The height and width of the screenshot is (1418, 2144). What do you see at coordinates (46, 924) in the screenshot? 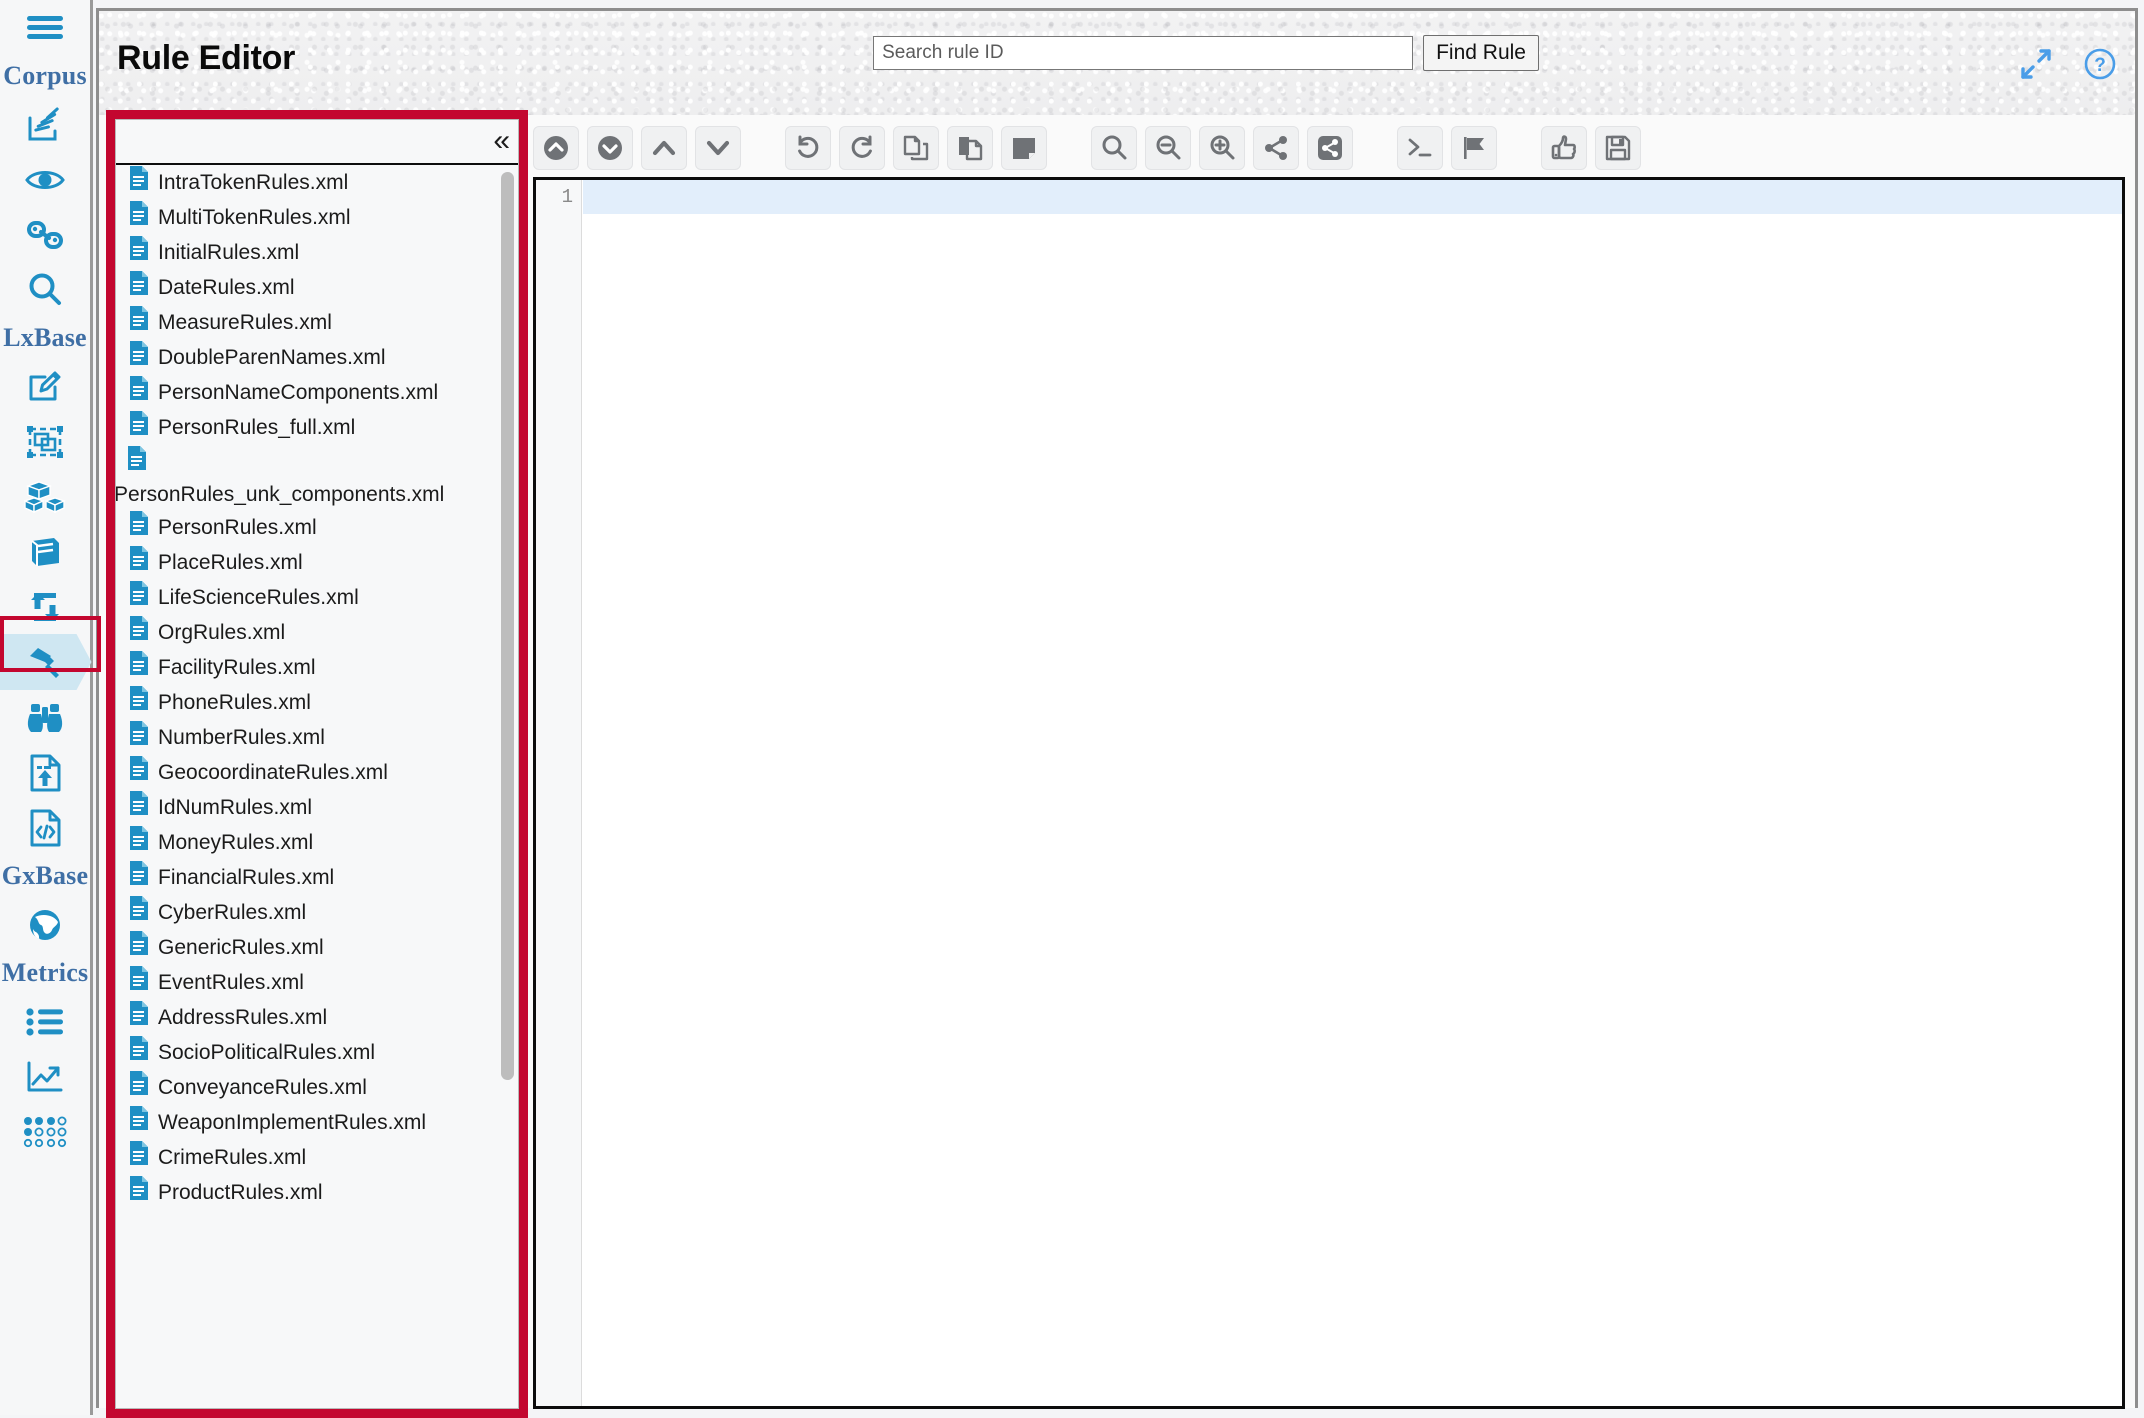
I see `sidebar-item-globe` at bounding box center [46, 924].